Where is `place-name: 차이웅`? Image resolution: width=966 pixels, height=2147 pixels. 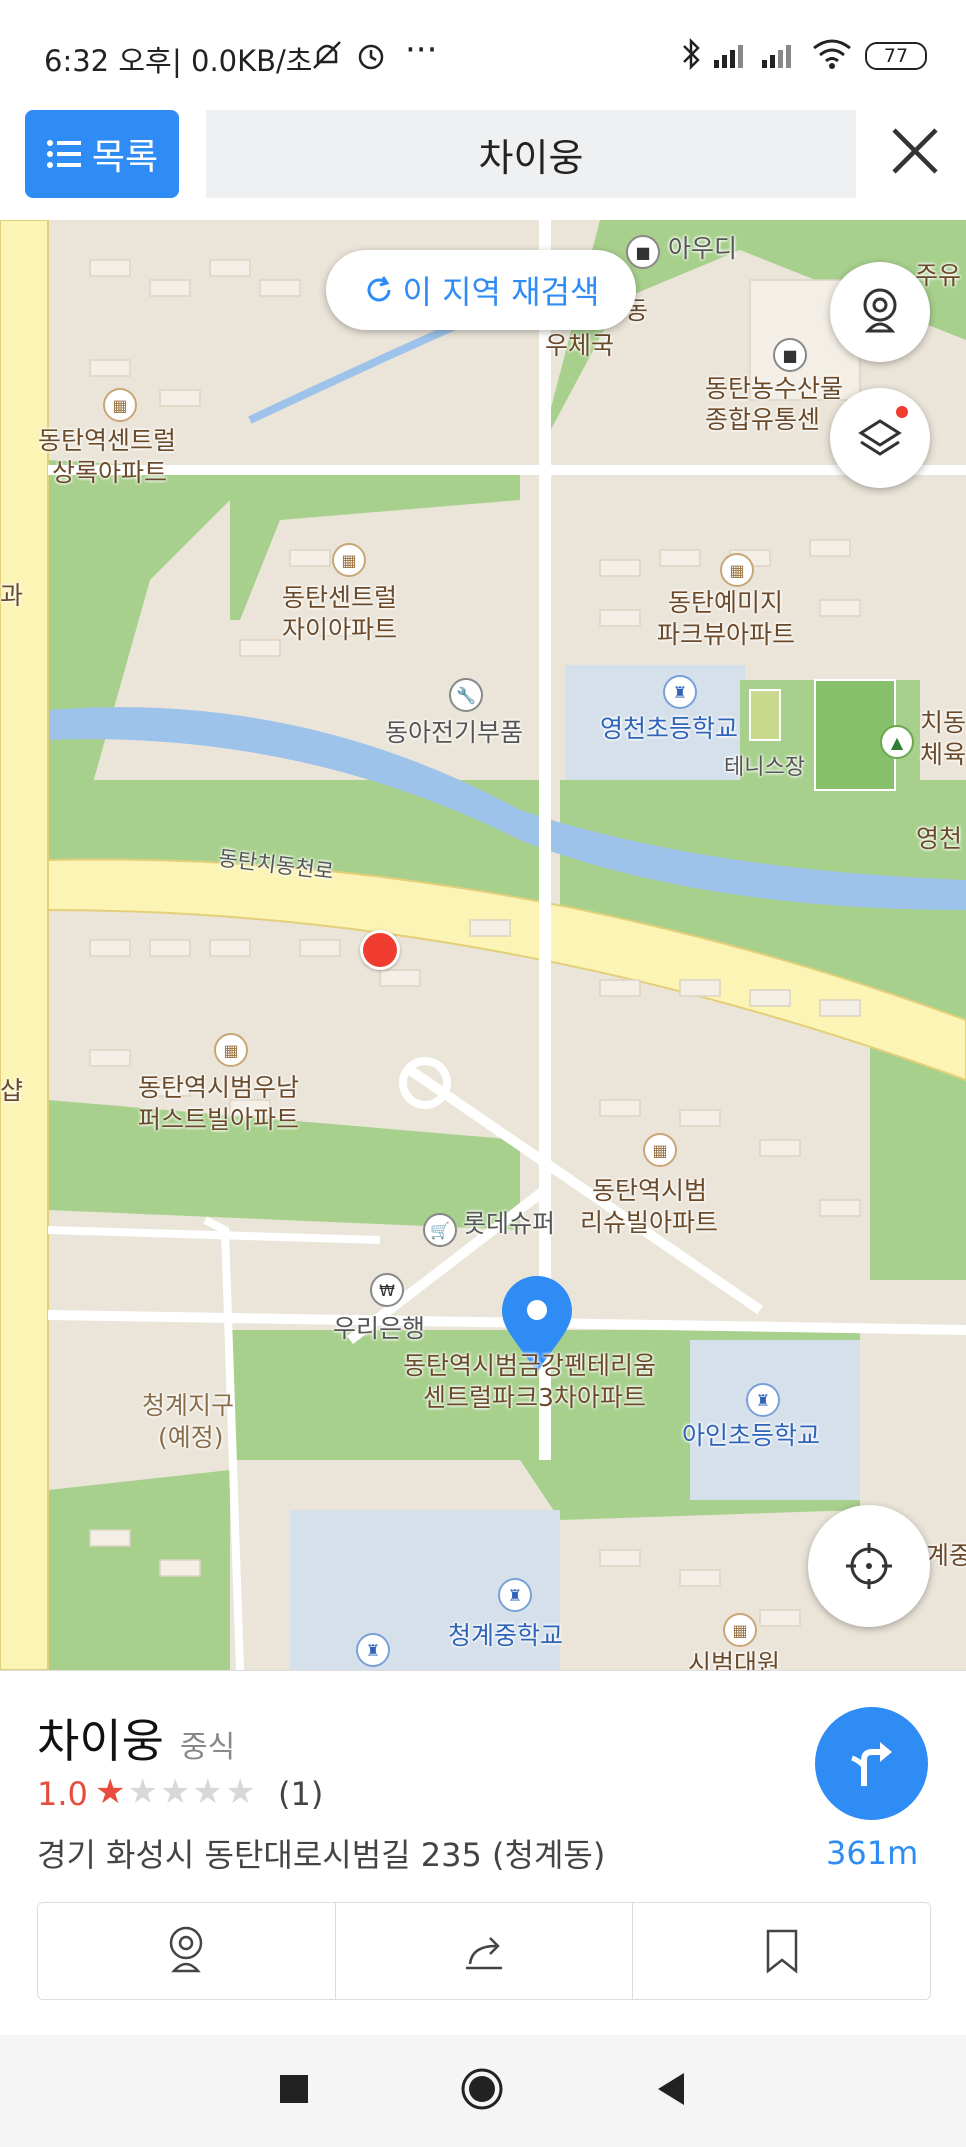
place-name: 차이웅 is located at coordinates (100, 1738).